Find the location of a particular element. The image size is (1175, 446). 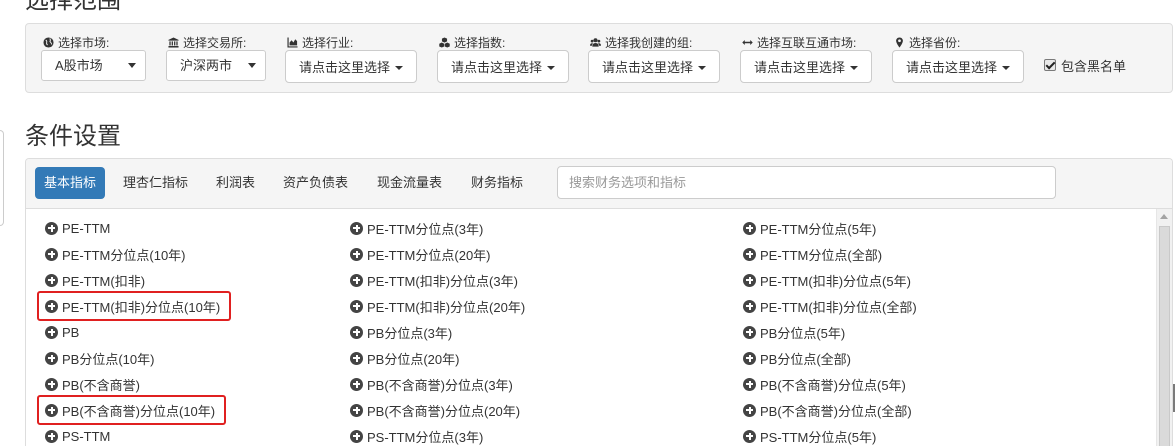

connect-market-button-label: 请点击这里选择 is located at coordinates (799, 67).